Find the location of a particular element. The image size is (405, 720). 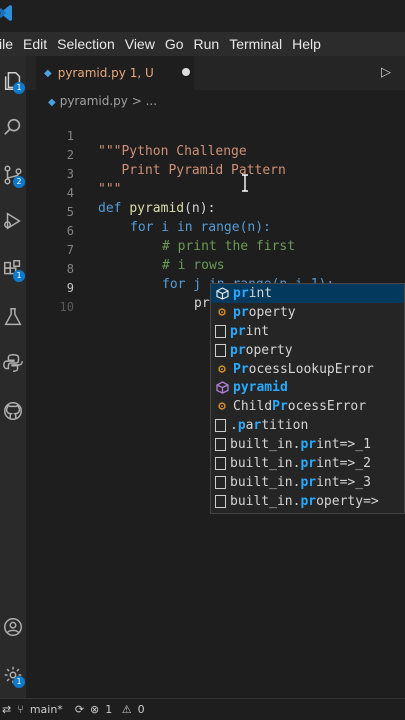

menu-run: Run is located at coordinates (207, 44).